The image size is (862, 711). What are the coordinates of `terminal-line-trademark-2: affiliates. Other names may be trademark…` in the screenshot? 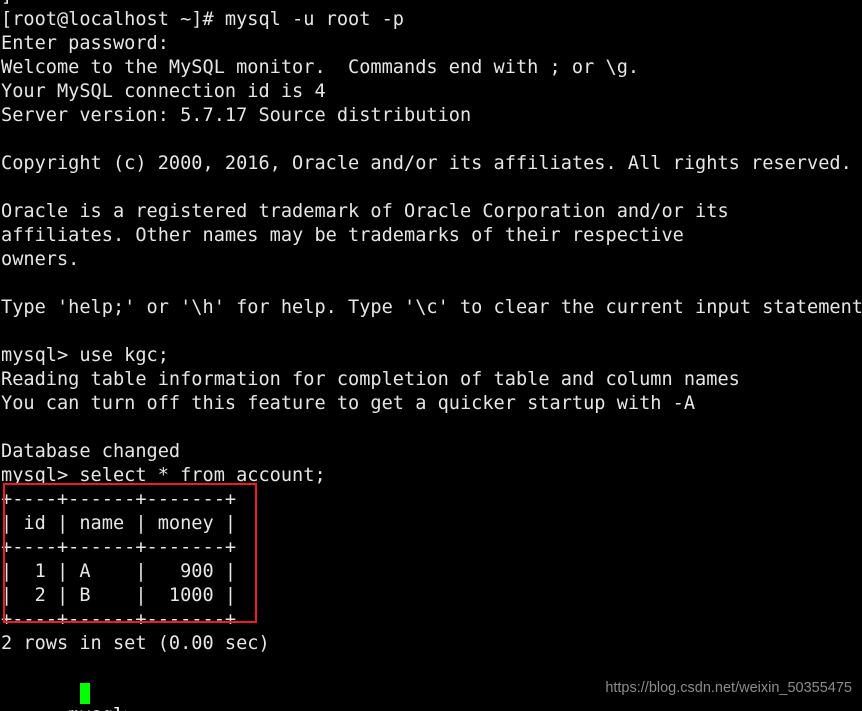 It's located at (342, 235).